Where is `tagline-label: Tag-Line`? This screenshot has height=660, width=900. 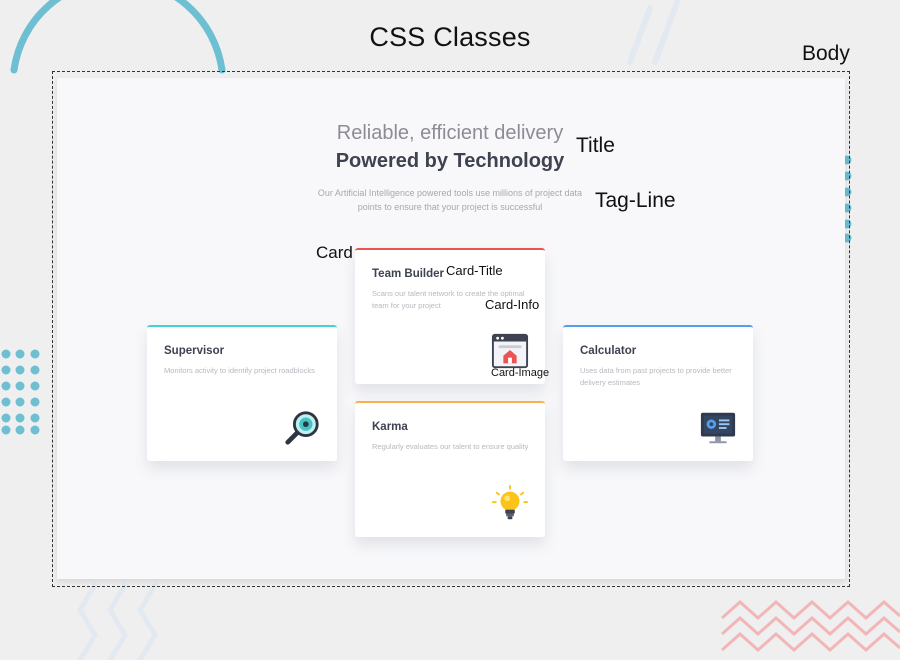
tagline-label: Tag-Line is located at coordinates (635, 200).